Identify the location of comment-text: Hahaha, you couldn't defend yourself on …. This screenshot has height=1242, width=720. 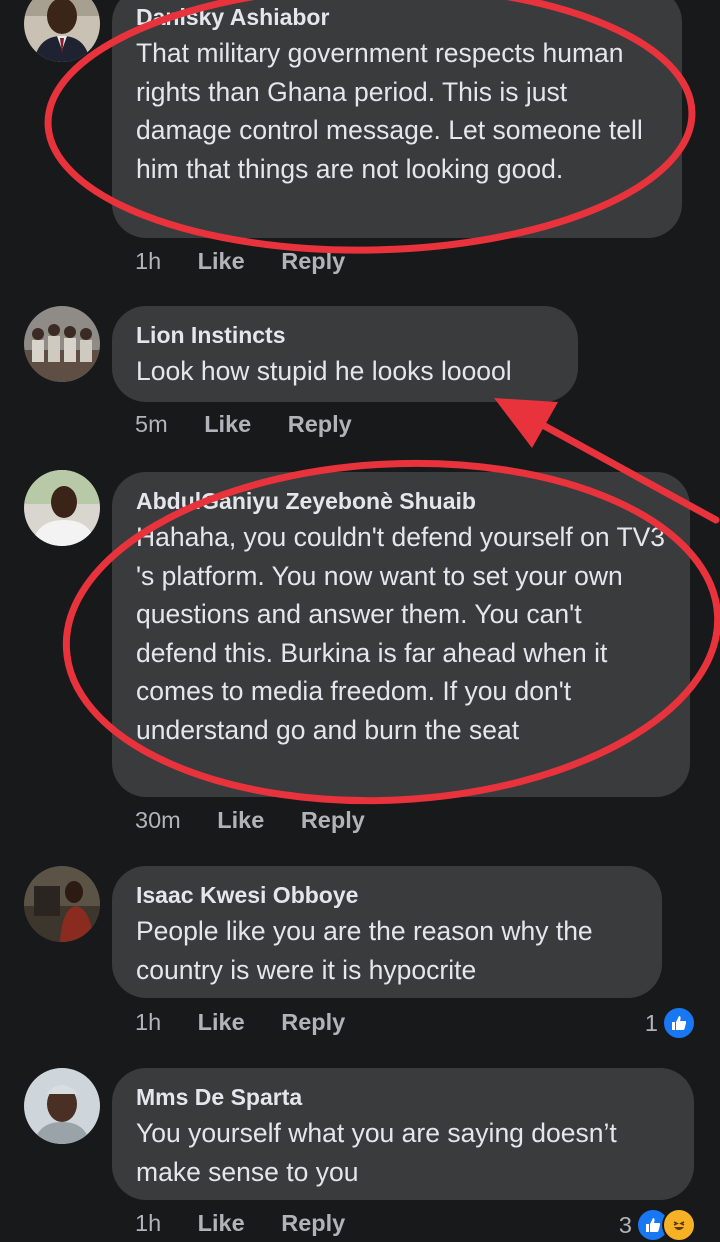
(401, 633).